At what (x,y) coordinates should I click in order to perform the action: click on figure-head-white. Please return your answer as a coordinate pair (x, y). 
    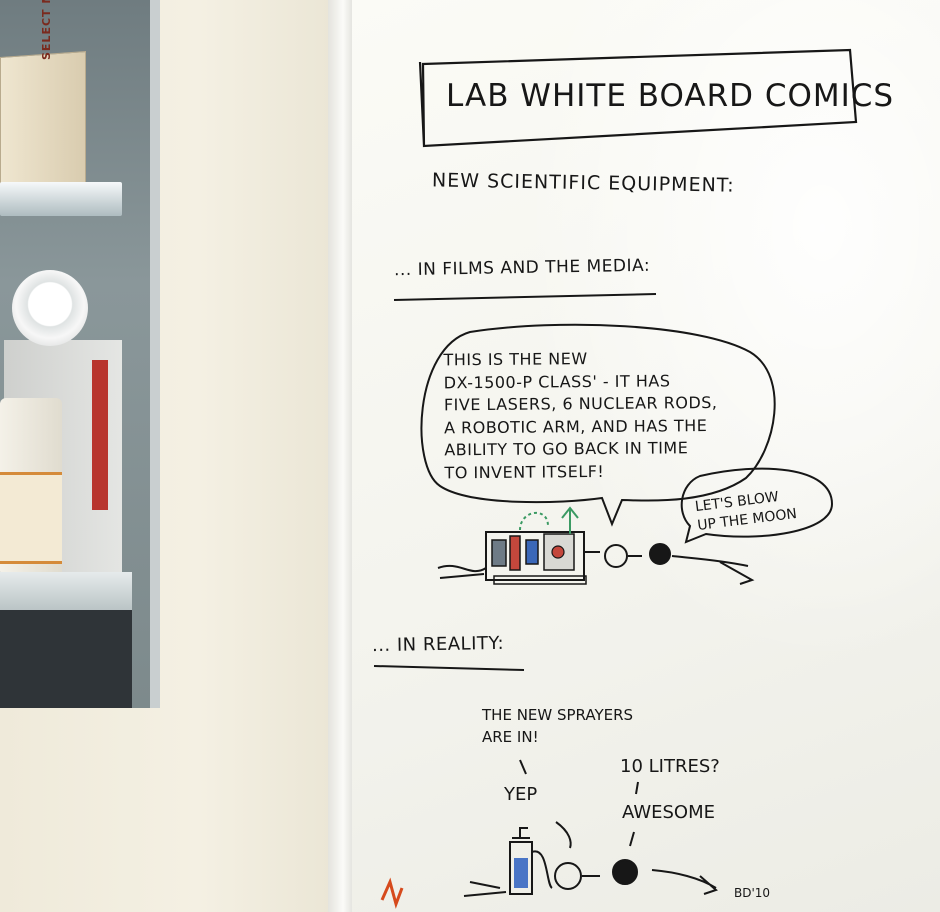
    Looking at the image, I should click on (616, 556).